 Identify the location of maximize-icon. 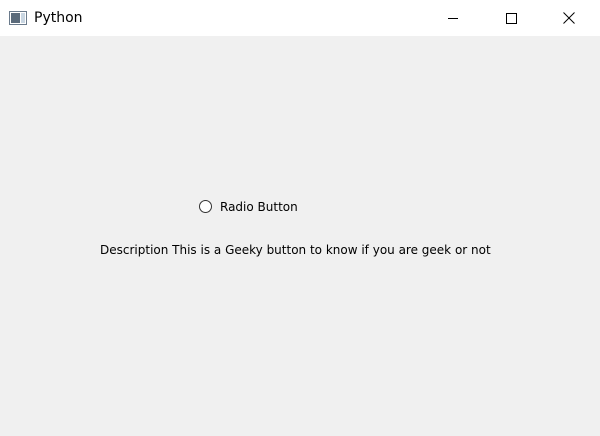
(511, 18).